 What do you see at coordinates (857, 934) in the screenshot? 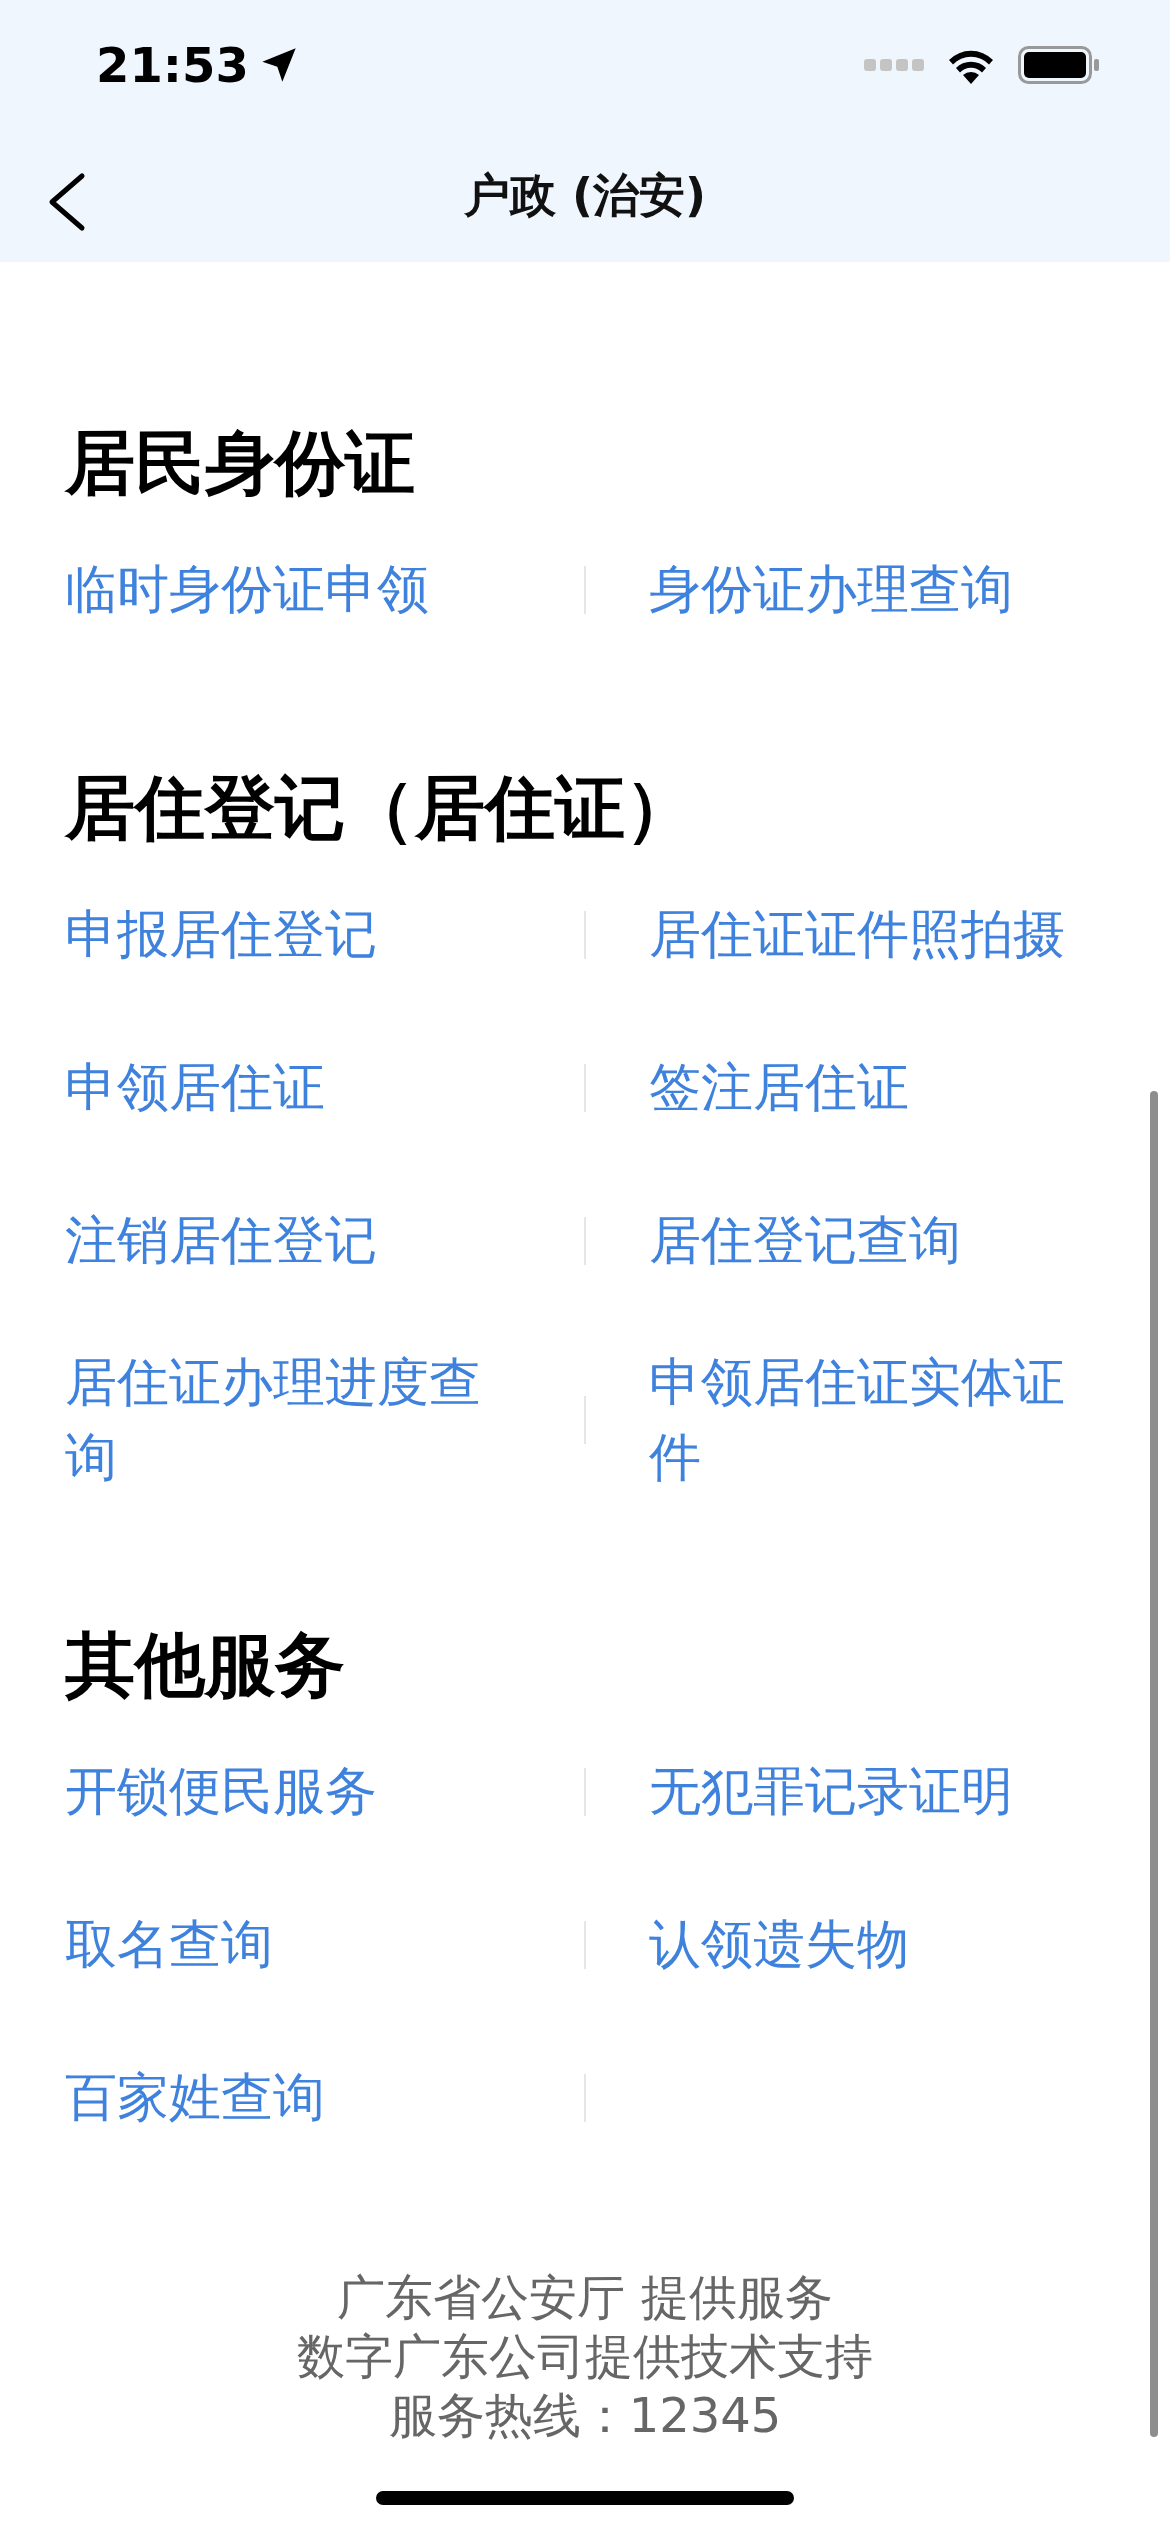
I see `service-link: 居住证证件照拍摄` at bounding box center [857, 934].